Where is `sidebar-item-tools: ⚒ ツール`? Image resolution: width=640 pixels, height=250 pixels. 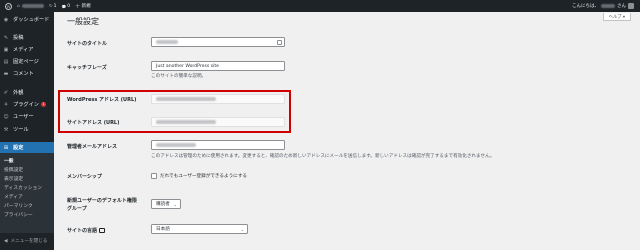
sidebar-item-tools: ⚒ ツール is located at coordinates (27, 129).